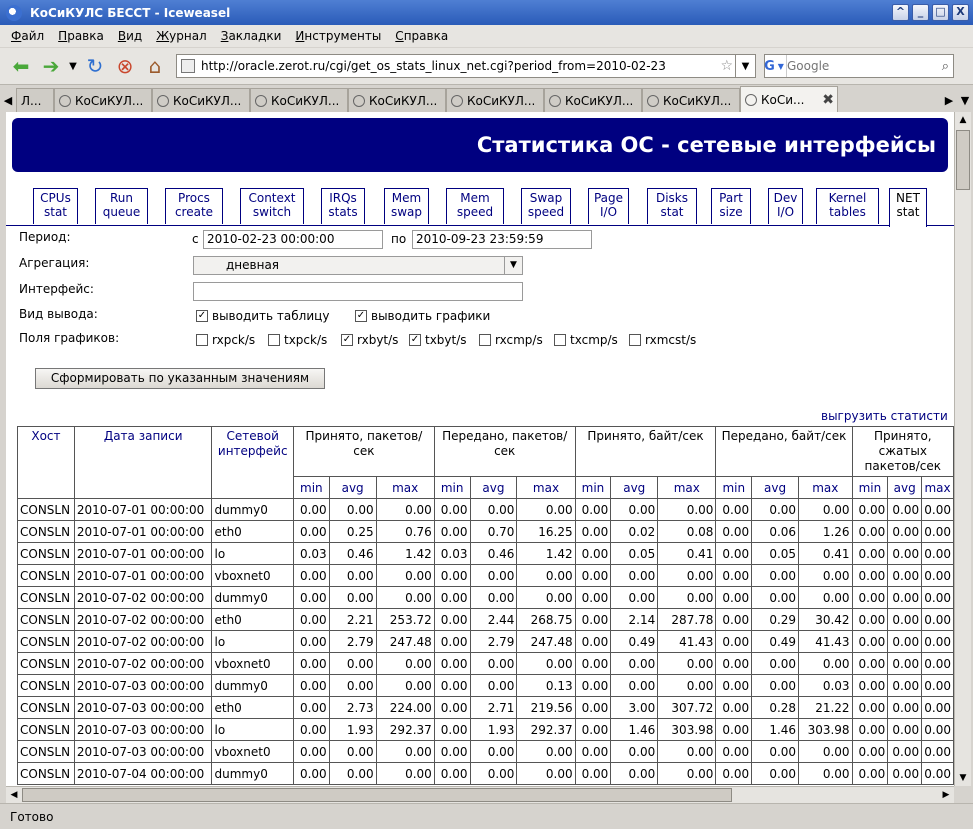 The width and height of the screenshot is (973, 829). I want to click on field-checkbox-2: ✓ rxbyt/s, so click(369, 340).